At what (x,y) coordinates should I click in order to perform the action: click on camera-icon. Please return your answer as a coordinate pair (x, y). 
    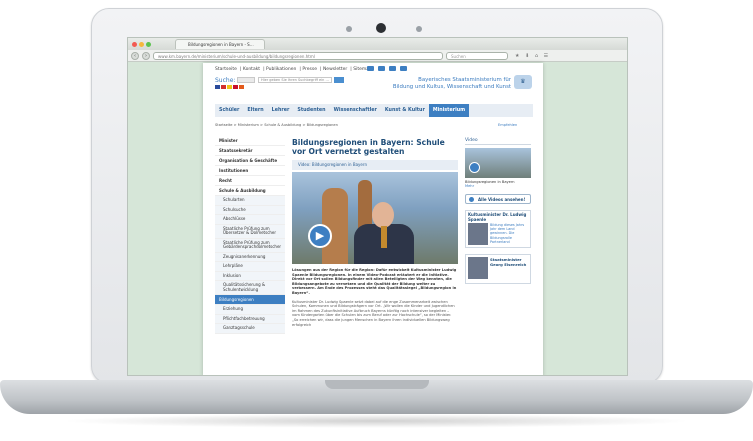
    Looking at the image, I should click on (381, 28).